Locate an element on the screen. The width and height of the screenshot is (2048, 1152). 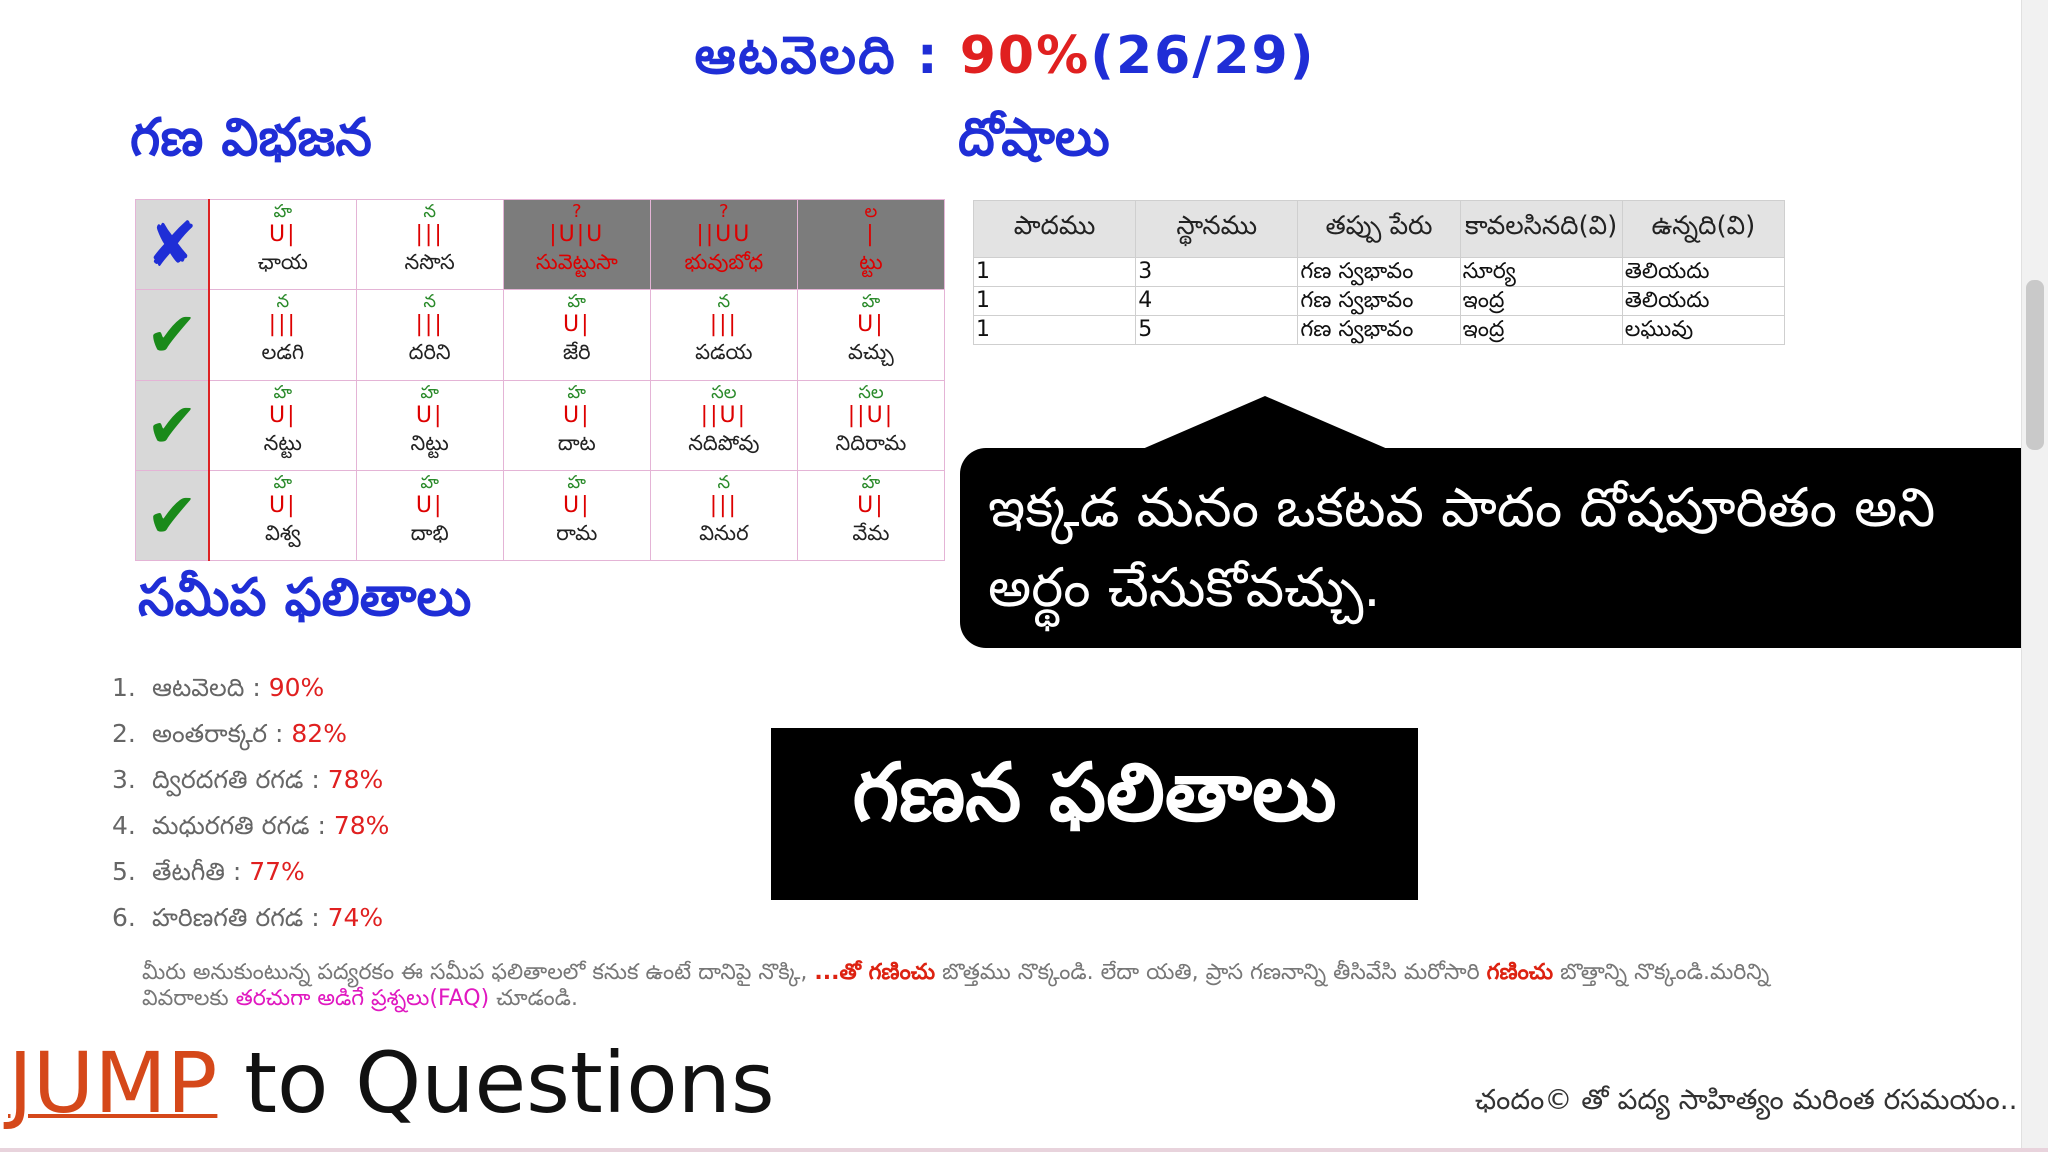
gana-syllables: వచ్చు is located at coordinates (871, 352).